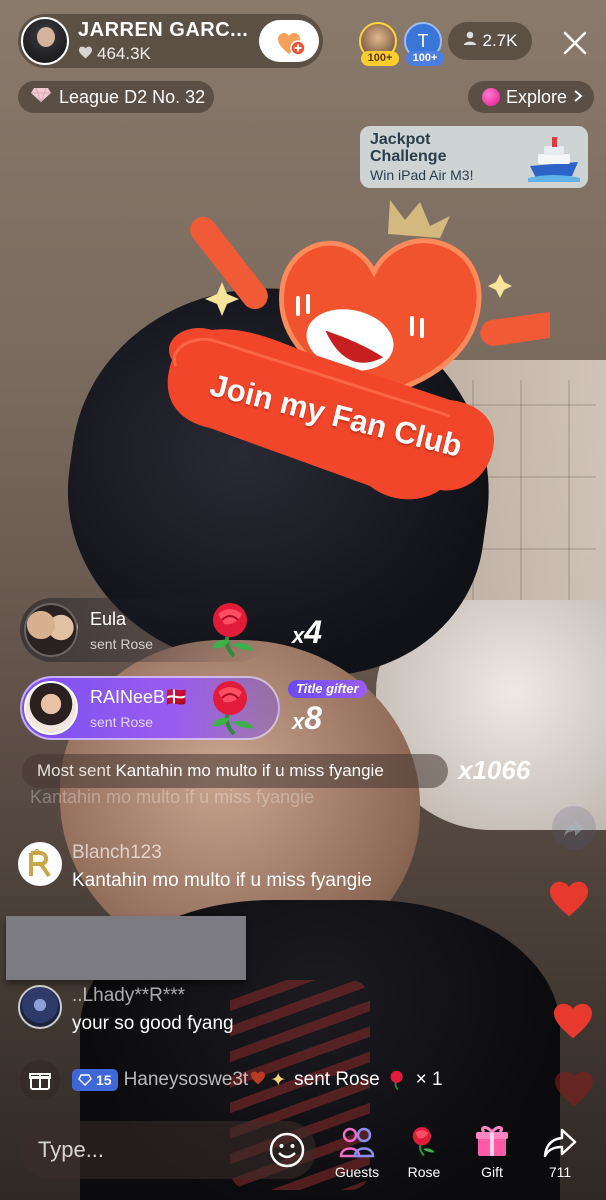 The image size is (606, 1200). Describe the element at coordinates (117, 852) in the screenshot. I see `commenter-name: Blanch123` at that location.